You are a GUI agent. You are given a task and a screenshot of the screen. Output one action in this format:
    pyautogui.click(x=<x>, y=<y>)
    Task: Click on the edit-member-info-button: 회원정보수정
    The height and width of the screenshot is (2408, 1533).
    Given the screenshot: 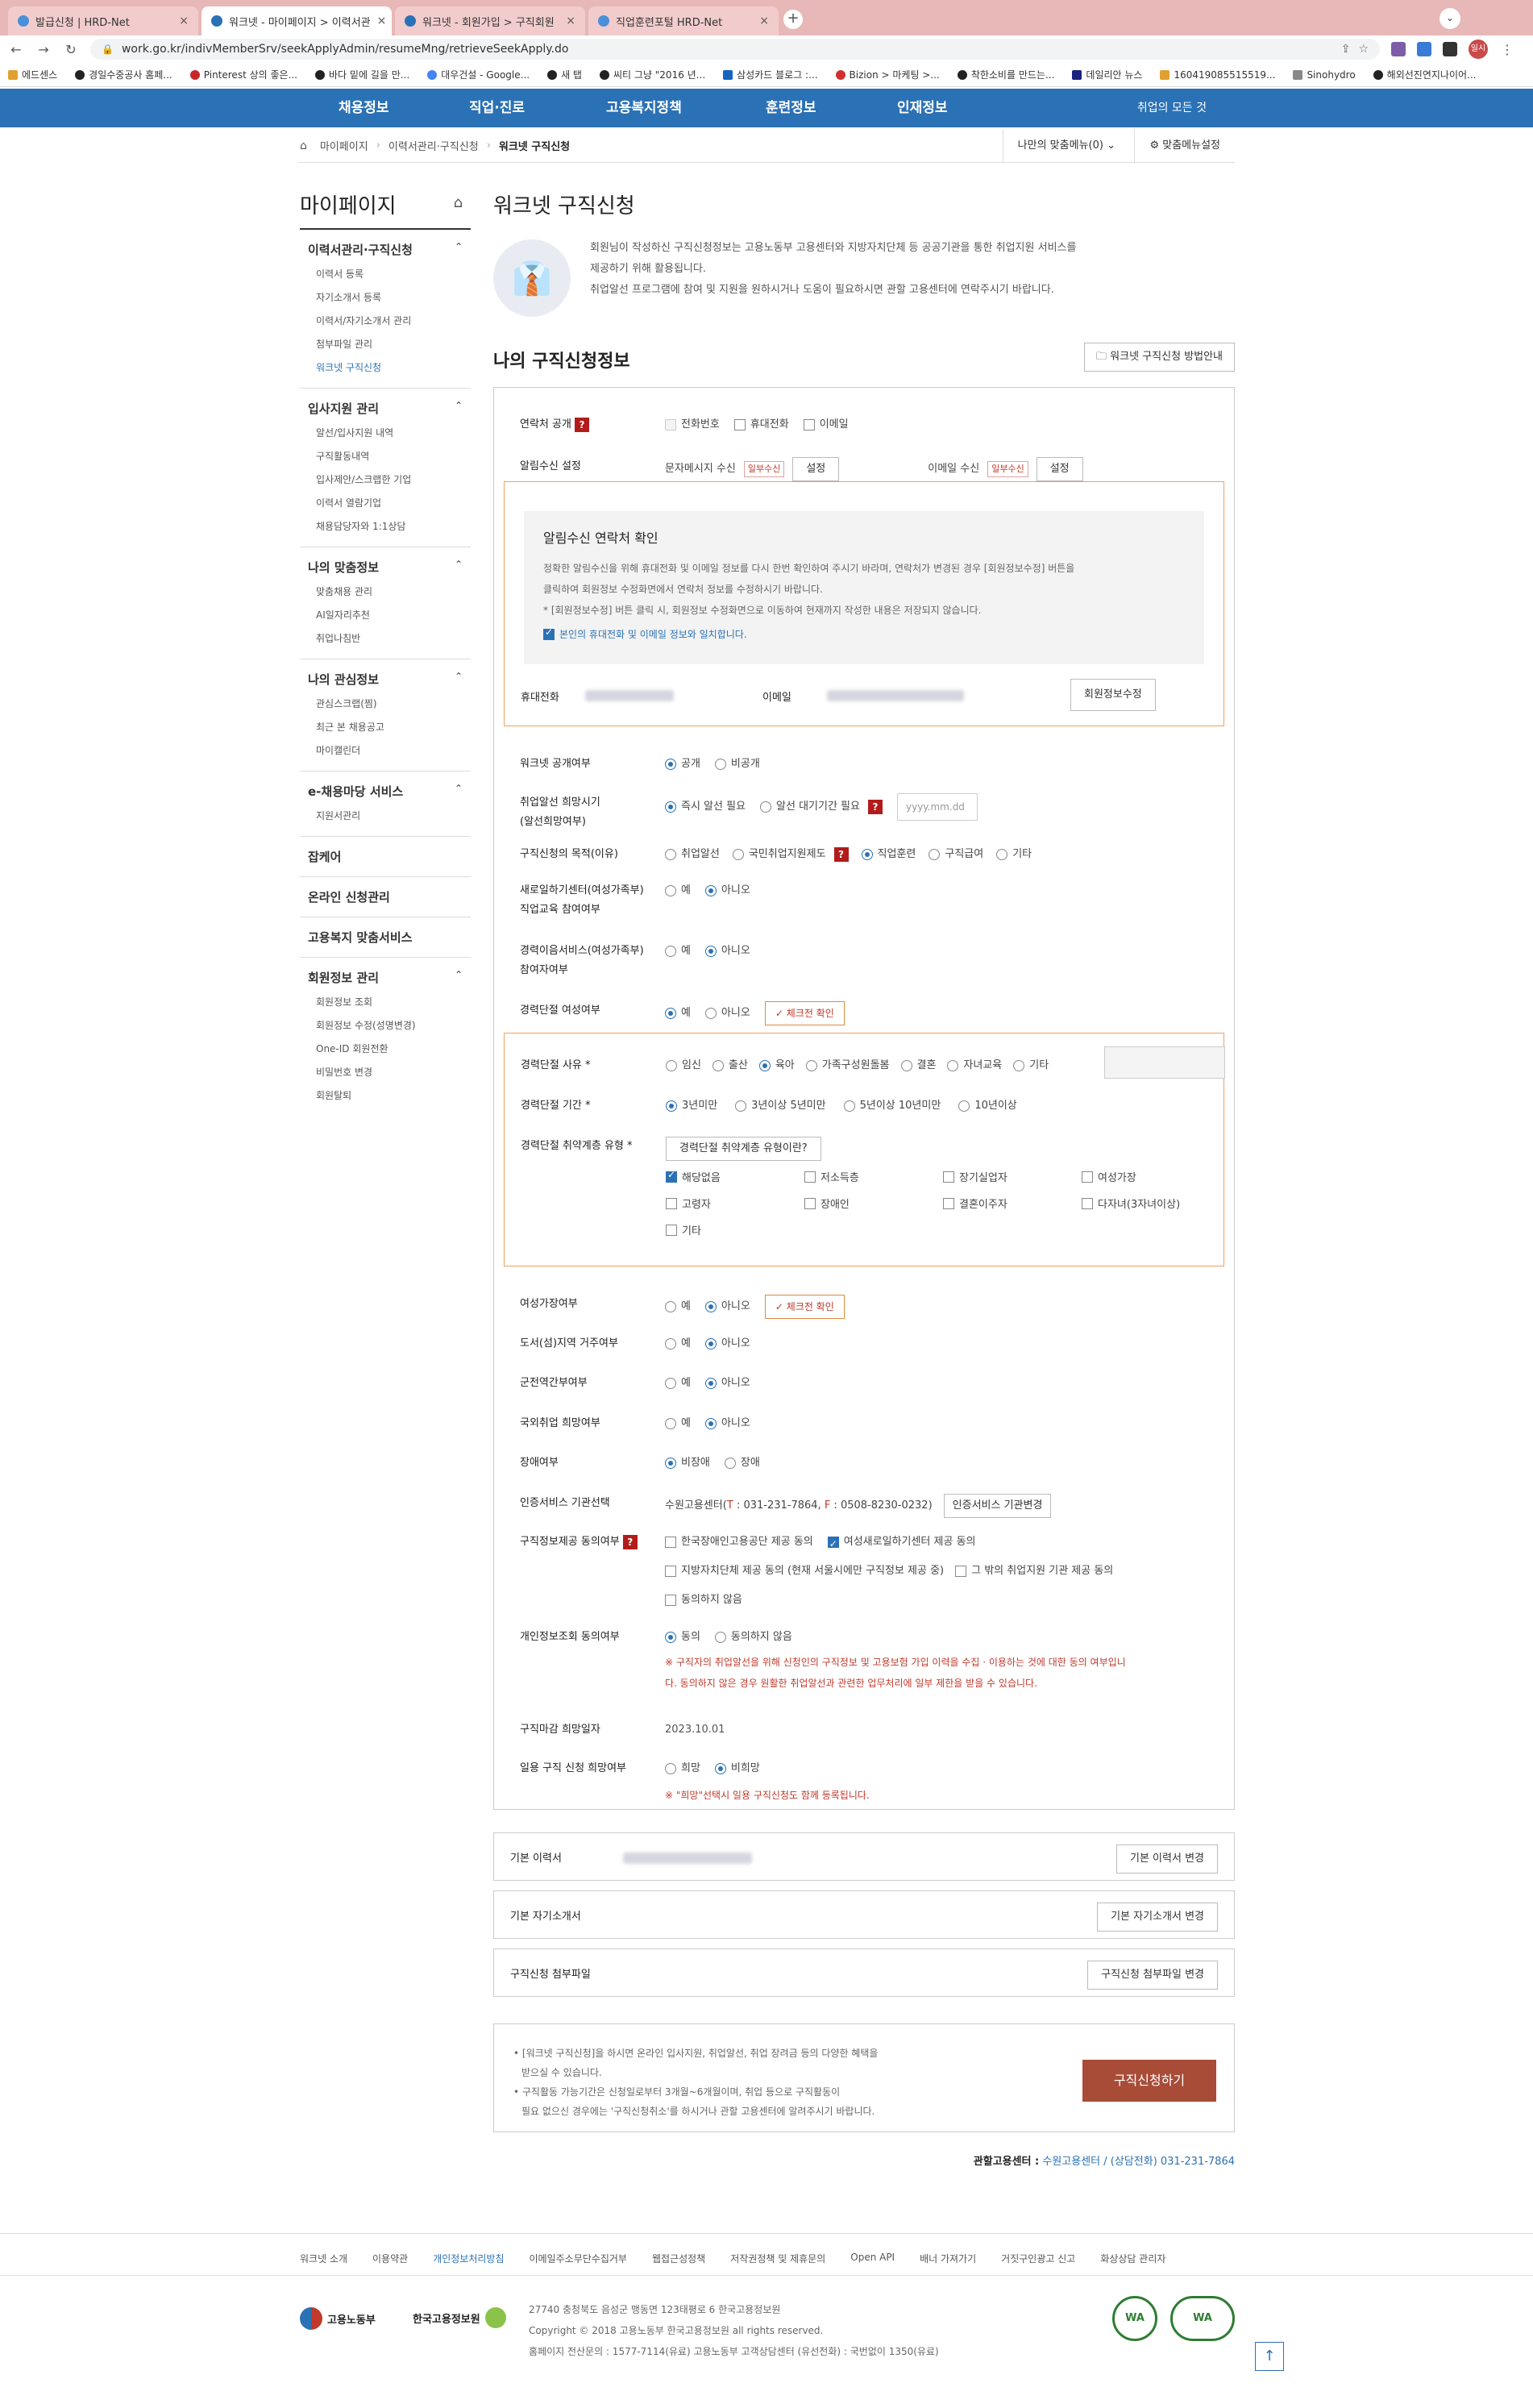 What is the action you would take?
    pyautogui.click(x=1113, y=695)
    